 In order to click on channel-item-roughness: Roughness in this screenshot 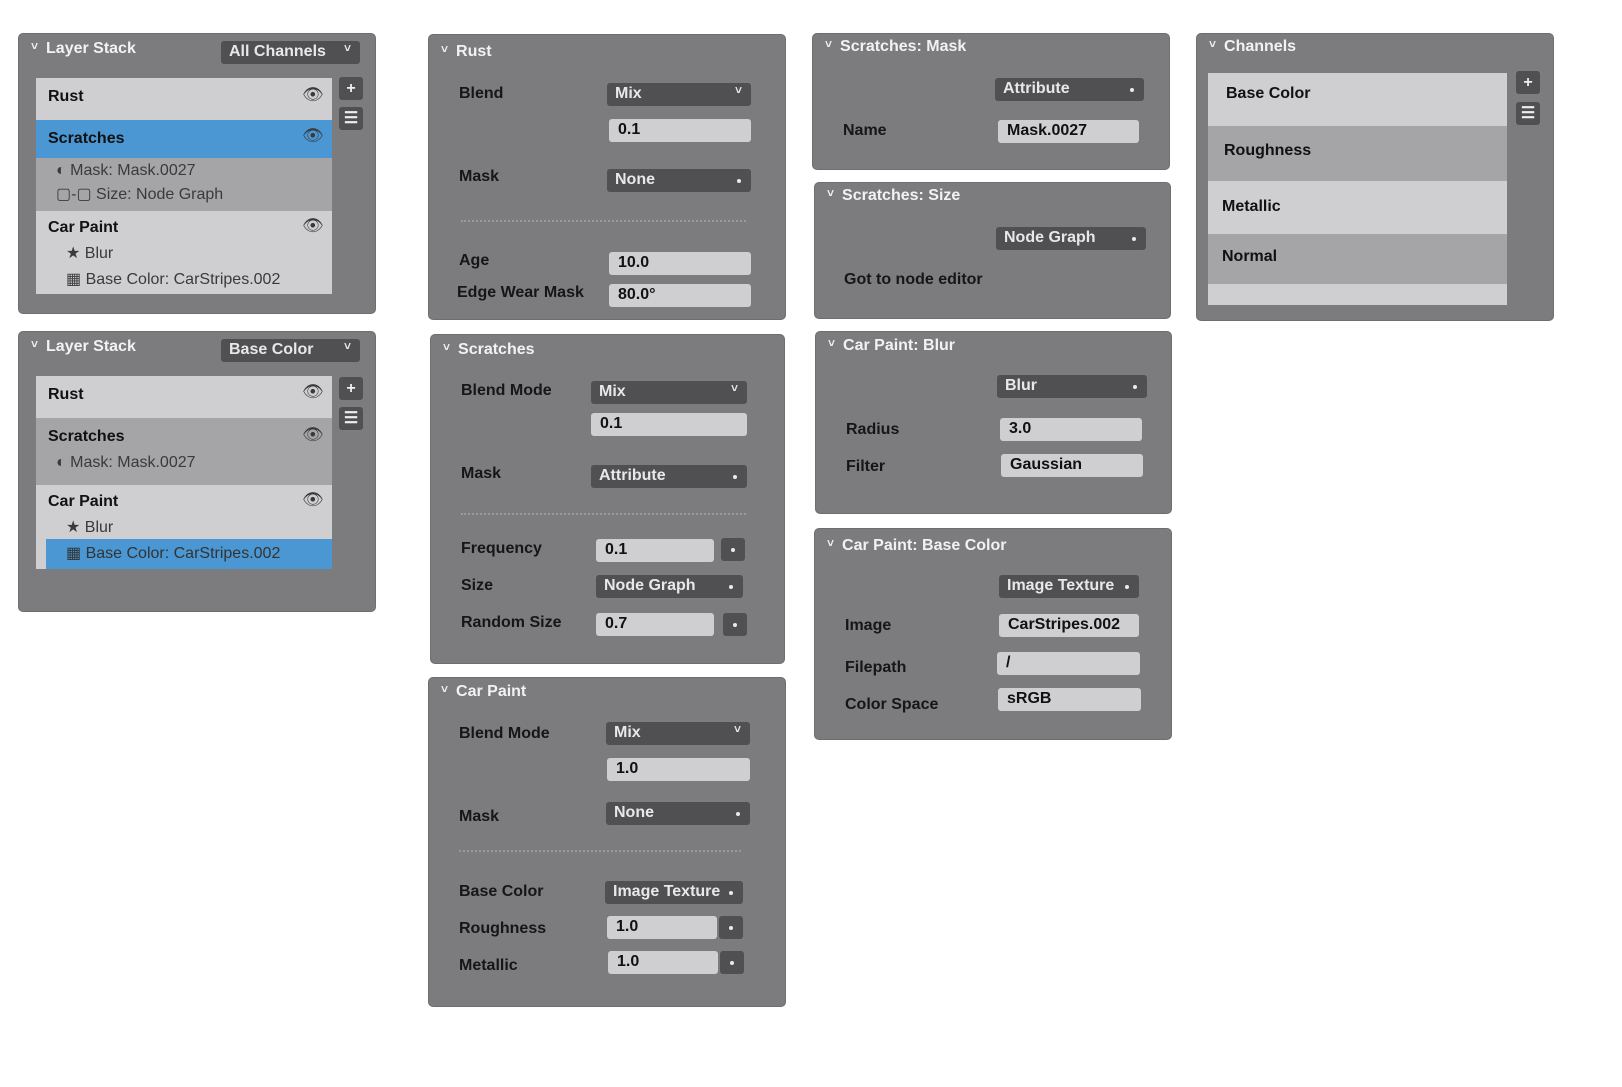, I will do `click(1357, 153)`.